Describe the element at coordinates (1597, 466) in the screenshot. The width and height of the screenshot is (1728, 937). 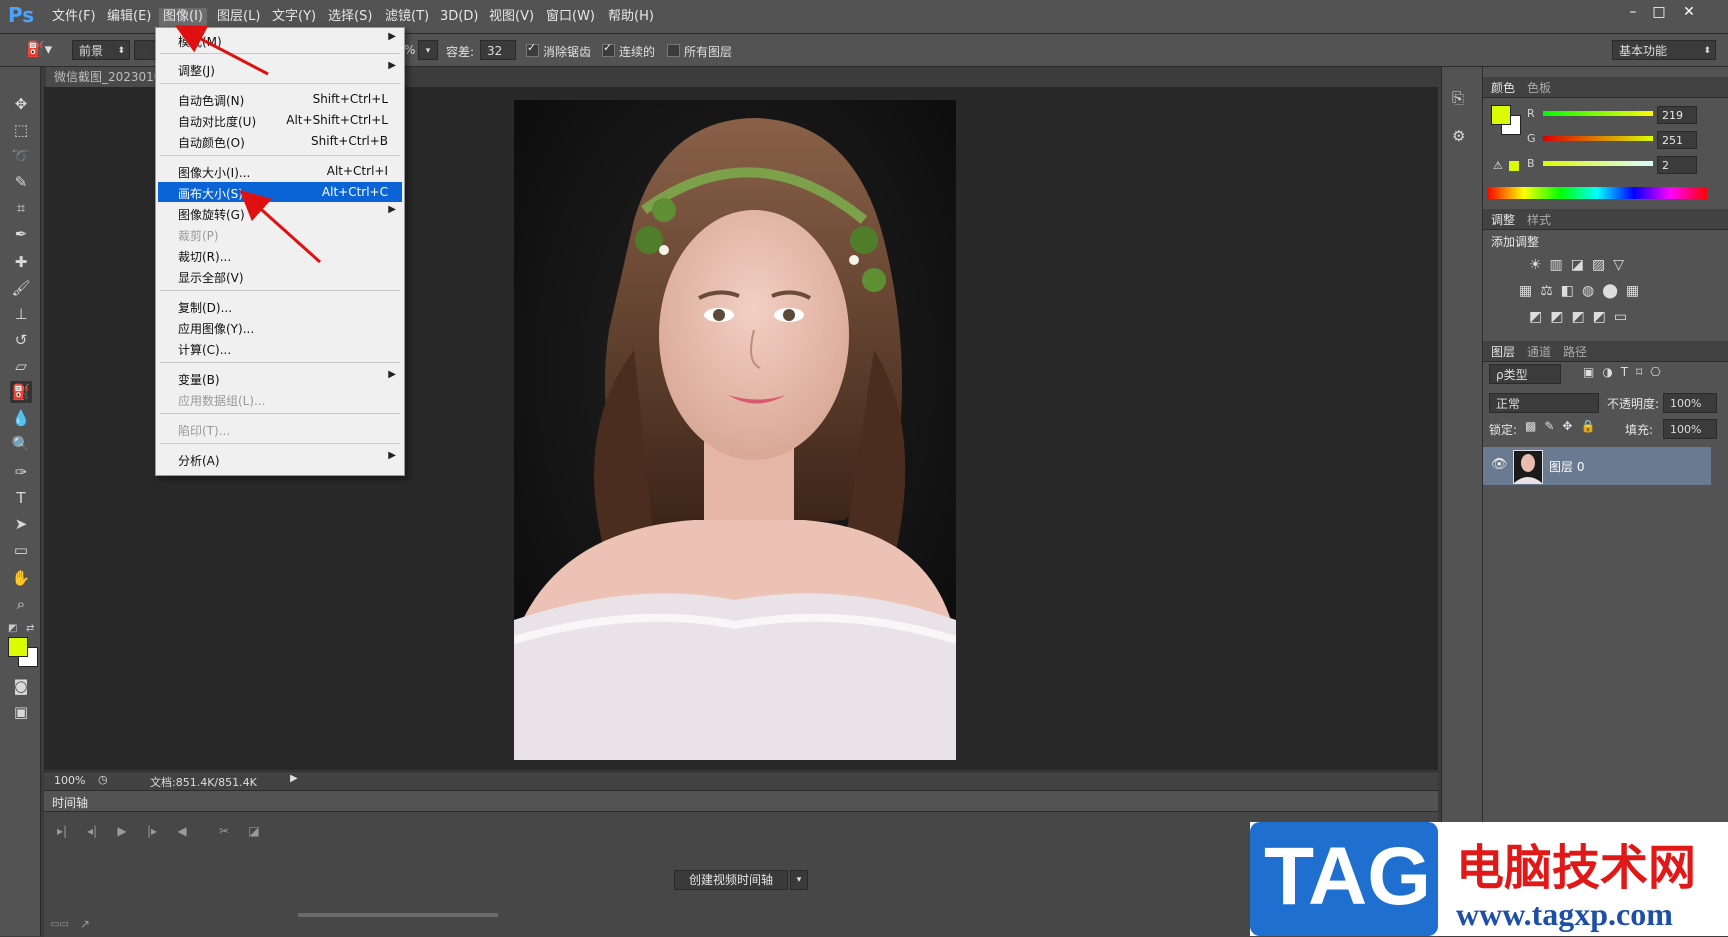
I see `layer-row: 👁 图层 0` at that location.